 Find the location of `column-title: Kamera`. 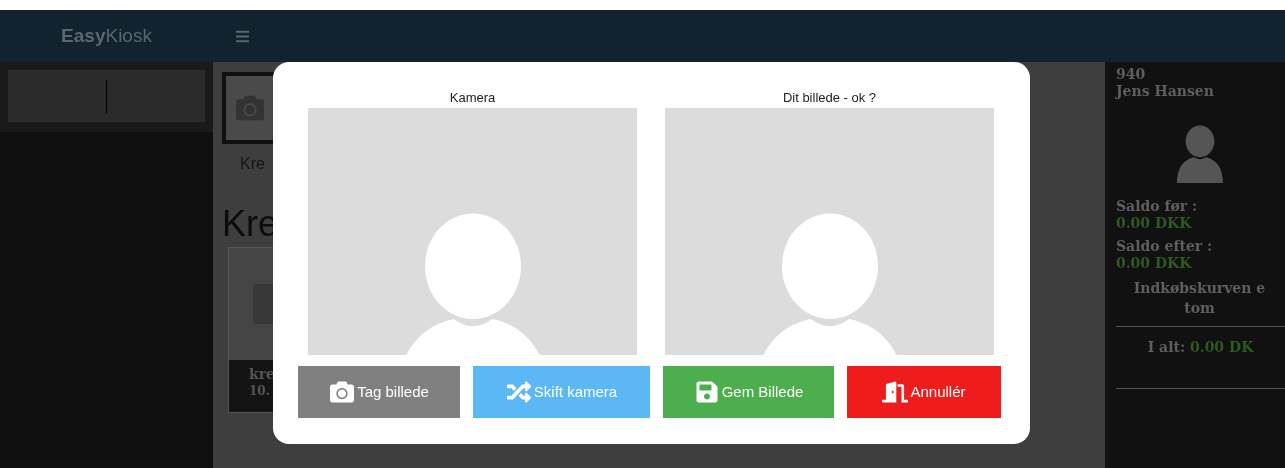

column-title: Kamera is located at coordinates (472, 98).